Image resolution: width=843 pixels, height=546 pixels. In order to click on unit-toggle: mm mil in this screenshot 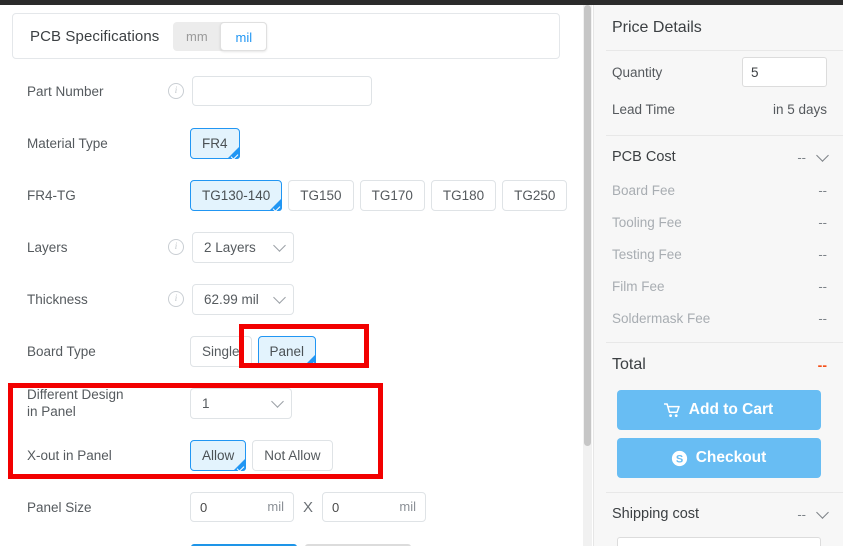, I will do `click(220, 36)`.